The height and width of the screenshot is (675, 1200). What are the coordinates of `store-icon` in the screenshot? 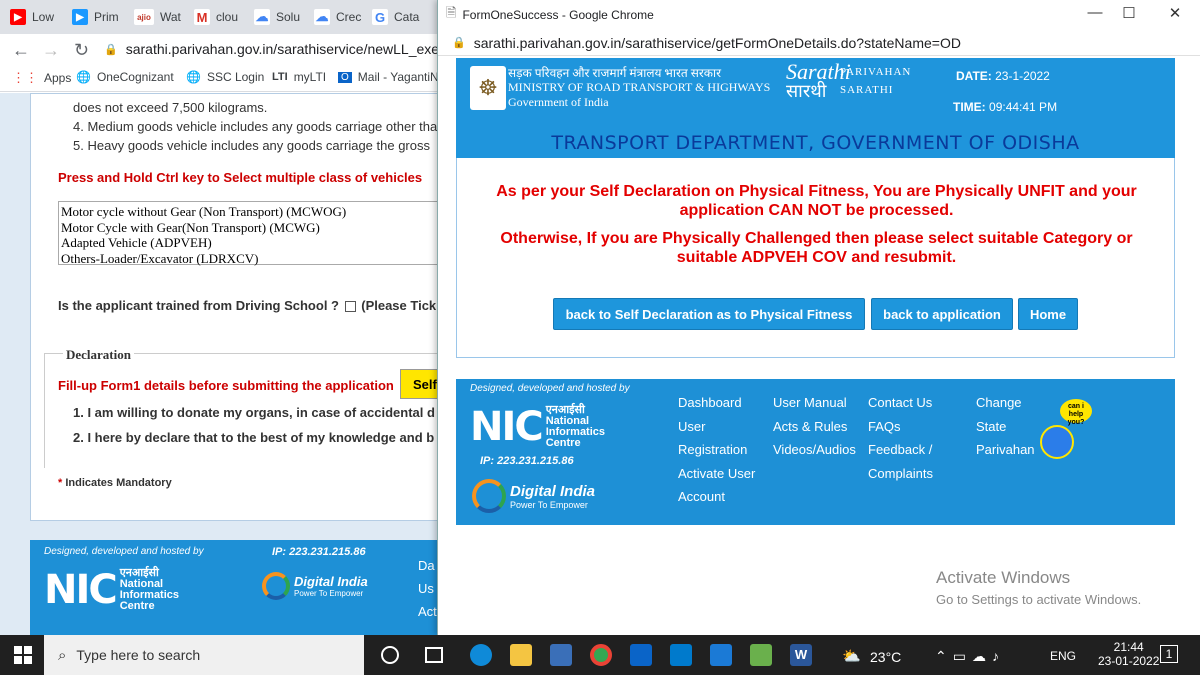 It's located at (561, 655).